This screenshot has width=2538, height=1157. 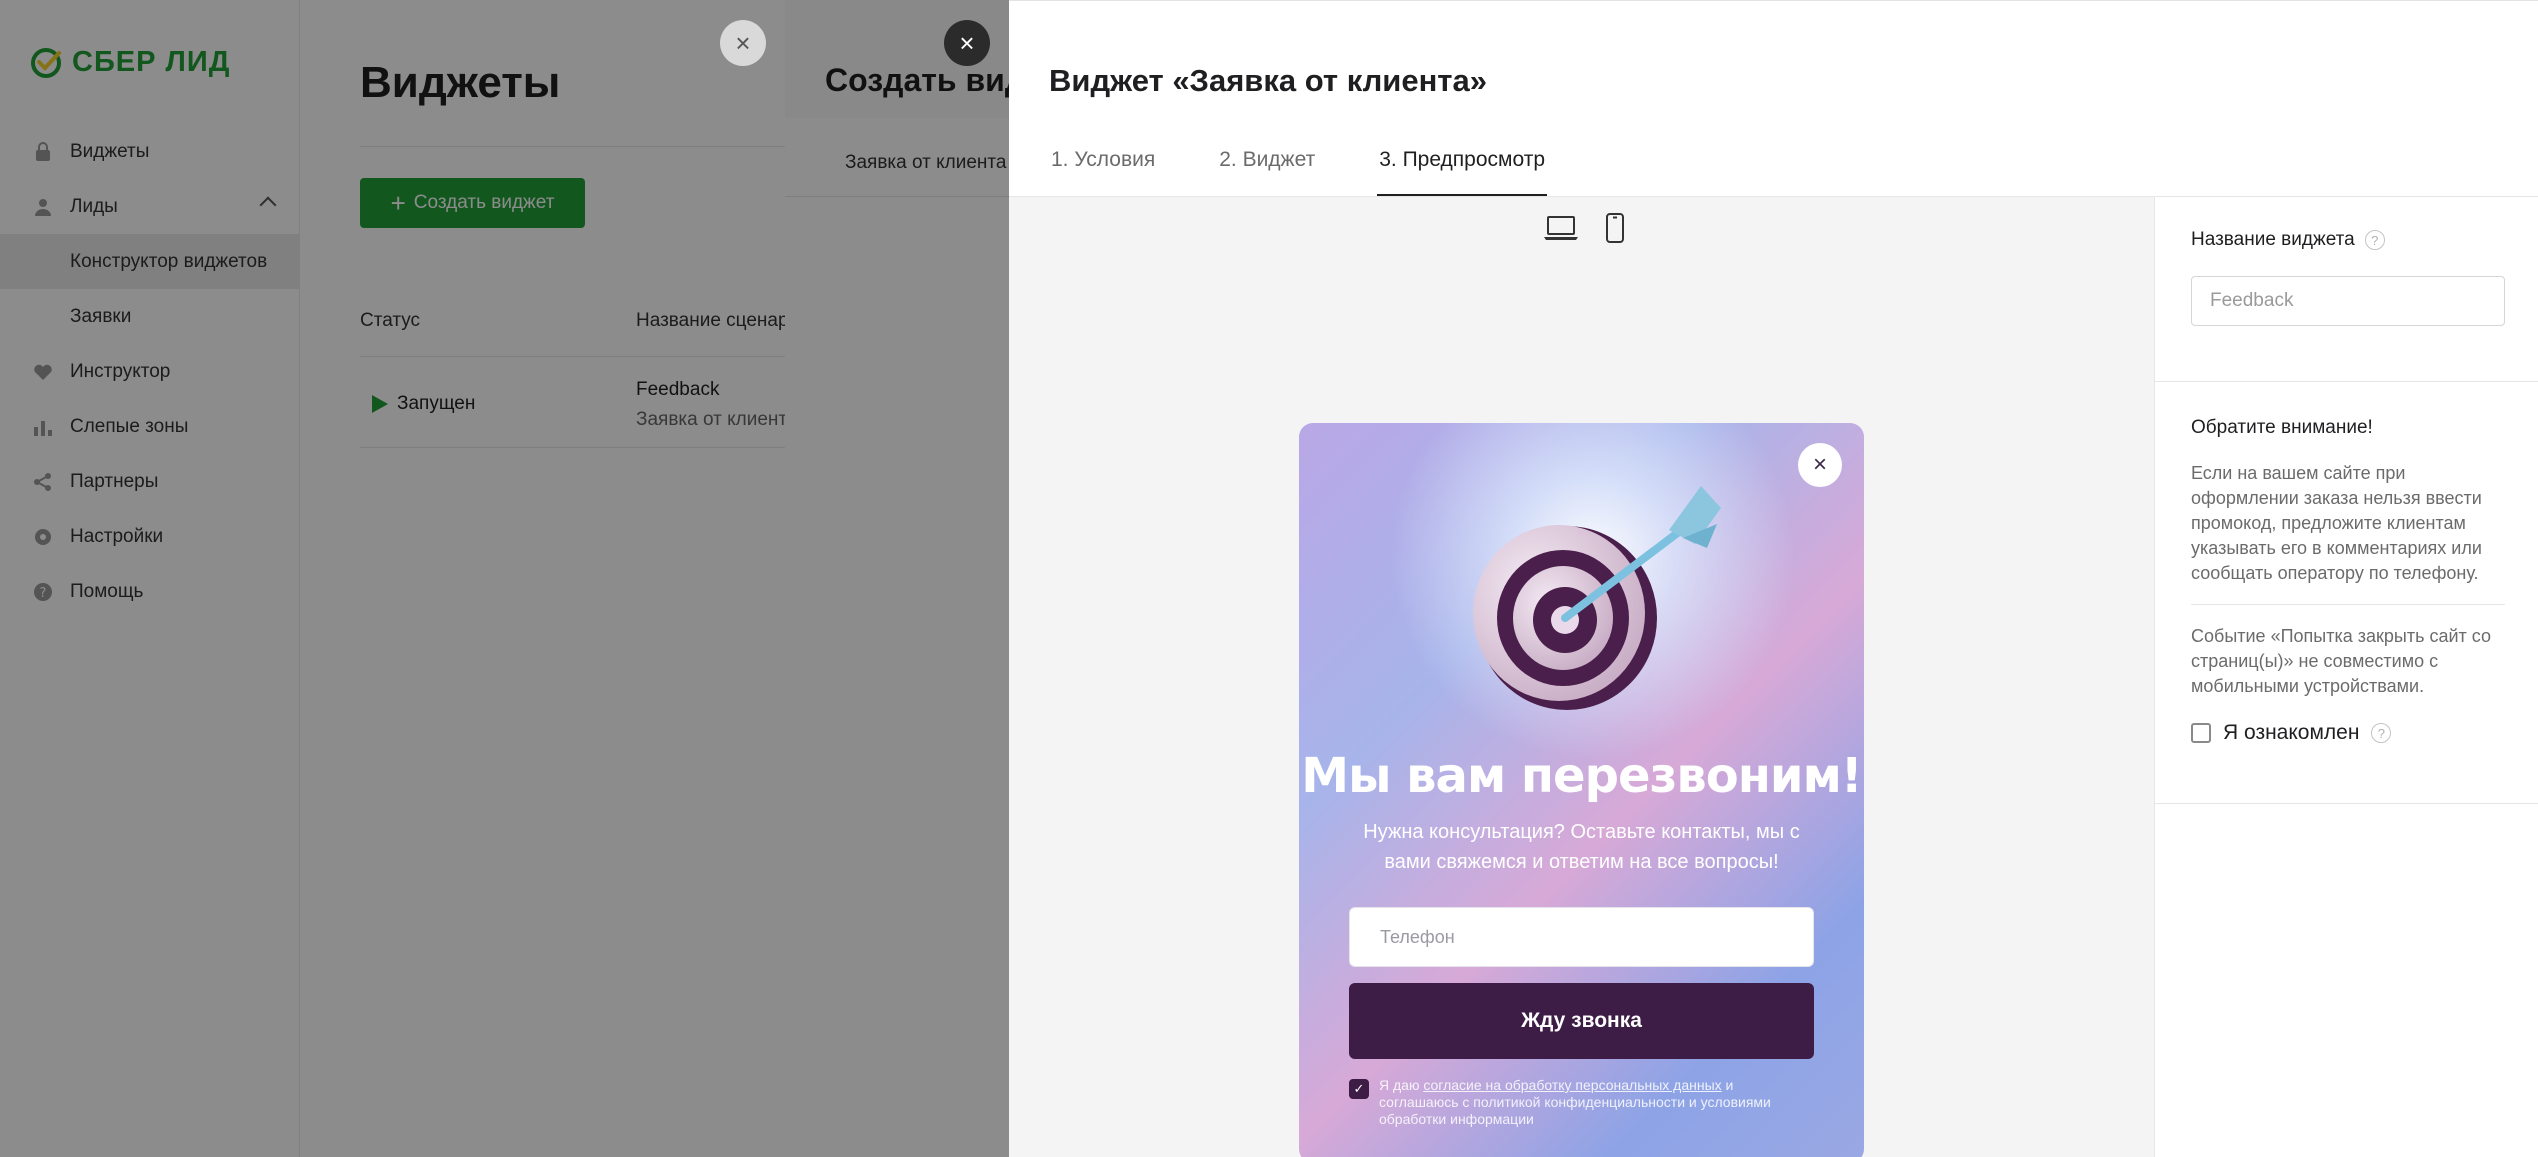 I want to click on widget-name-label: Название виджета ?, so click(x=2288, y=240).